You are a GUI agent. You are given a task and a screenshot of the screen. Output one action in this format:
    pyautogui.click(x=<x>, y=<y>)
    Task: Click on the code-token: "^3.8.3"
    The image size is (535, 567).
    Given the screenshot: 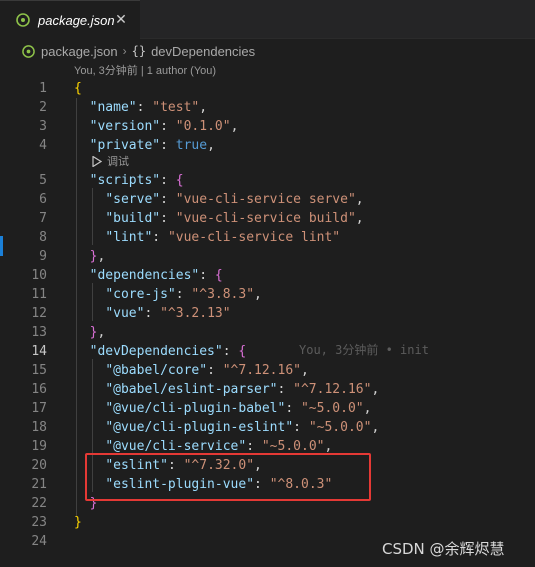 What is the action you would take?
    pyautogui.click(x=223, y=294)
    